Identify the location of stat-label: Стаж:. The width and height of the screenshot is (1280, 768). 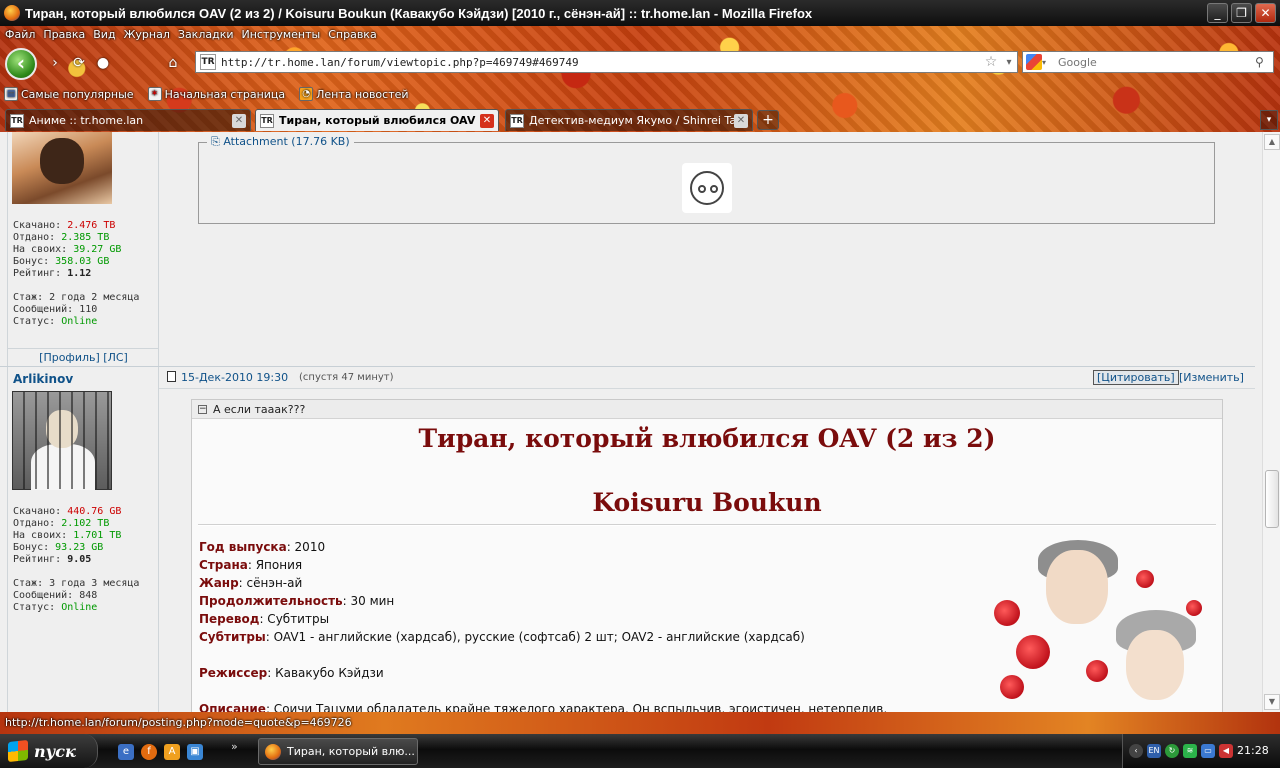
(28, 583).